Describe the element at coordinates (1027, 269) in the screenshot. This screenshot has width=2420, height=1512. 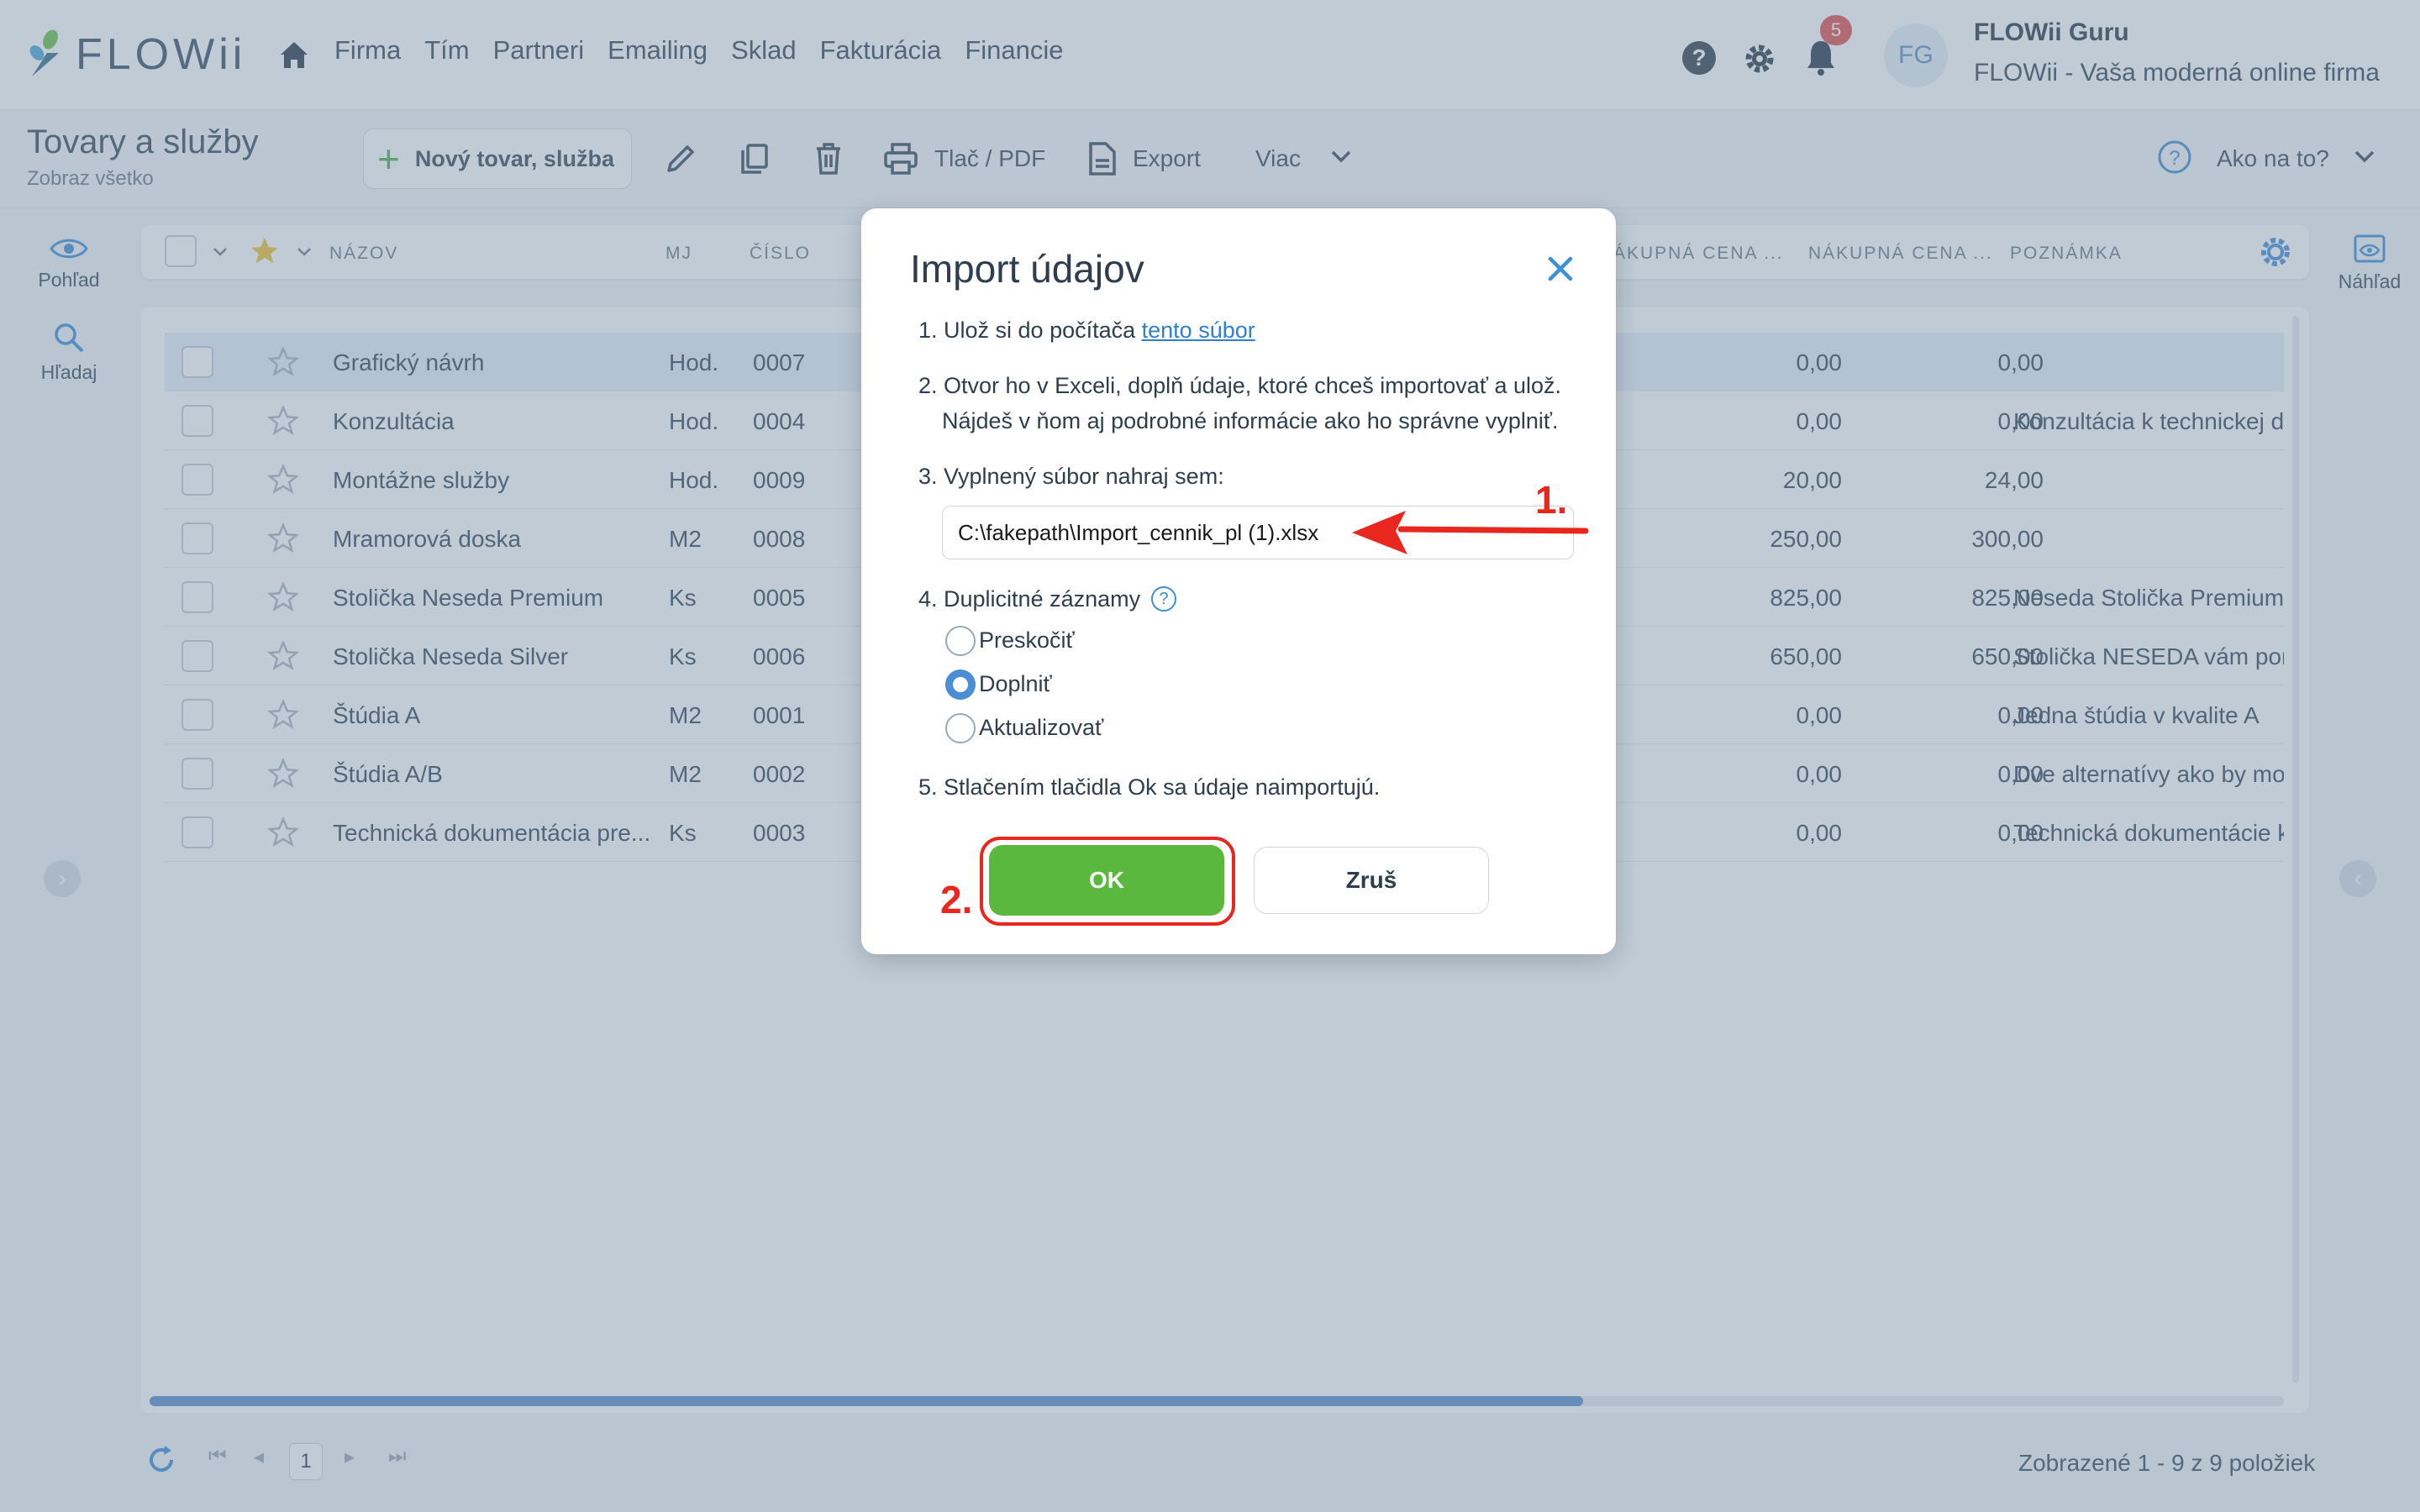
I see `dialog-title: Import údajov` at that location.